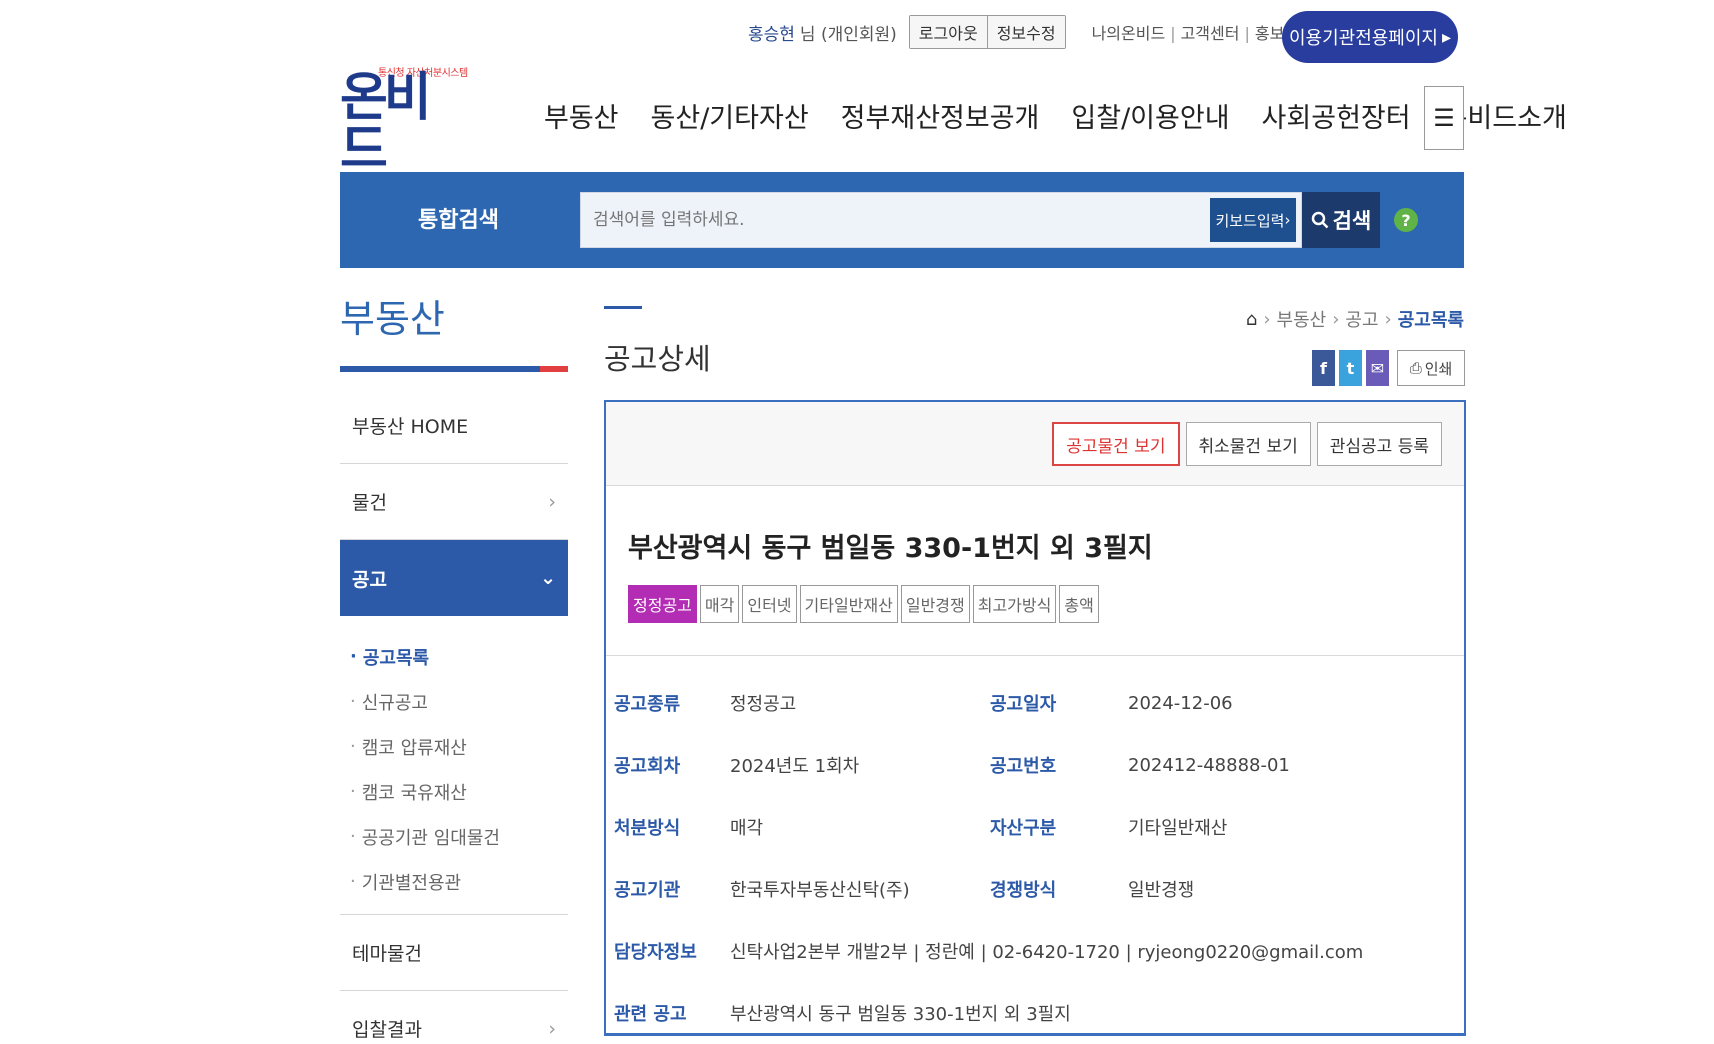 This screenshot has height=1044, width=1714. I want to click on help-icon: ?, so click(1406, 220).